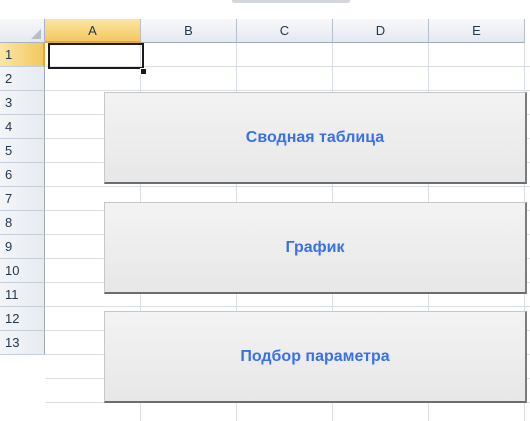  What do you see at coordinates (291, 1) in the screenshot?
I see `scroll-indicator` at bounding box center [291, 1].